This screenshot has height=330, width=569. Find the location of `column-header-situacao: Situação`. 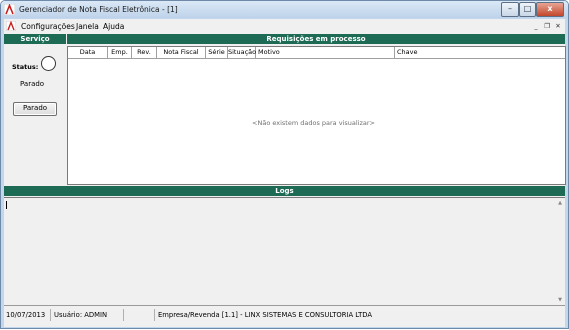

column-header-situacao: Situação is located at coordinates (242, 52).